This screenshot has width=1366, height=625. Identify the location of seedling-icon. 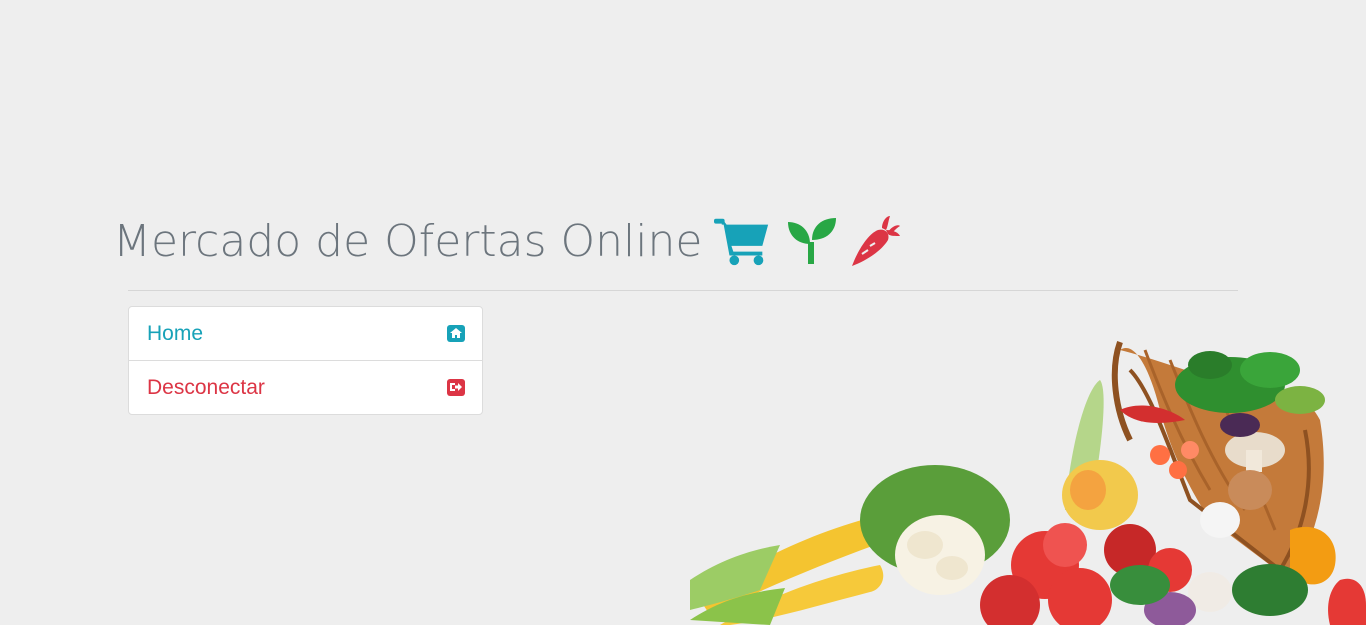
(812, 241).